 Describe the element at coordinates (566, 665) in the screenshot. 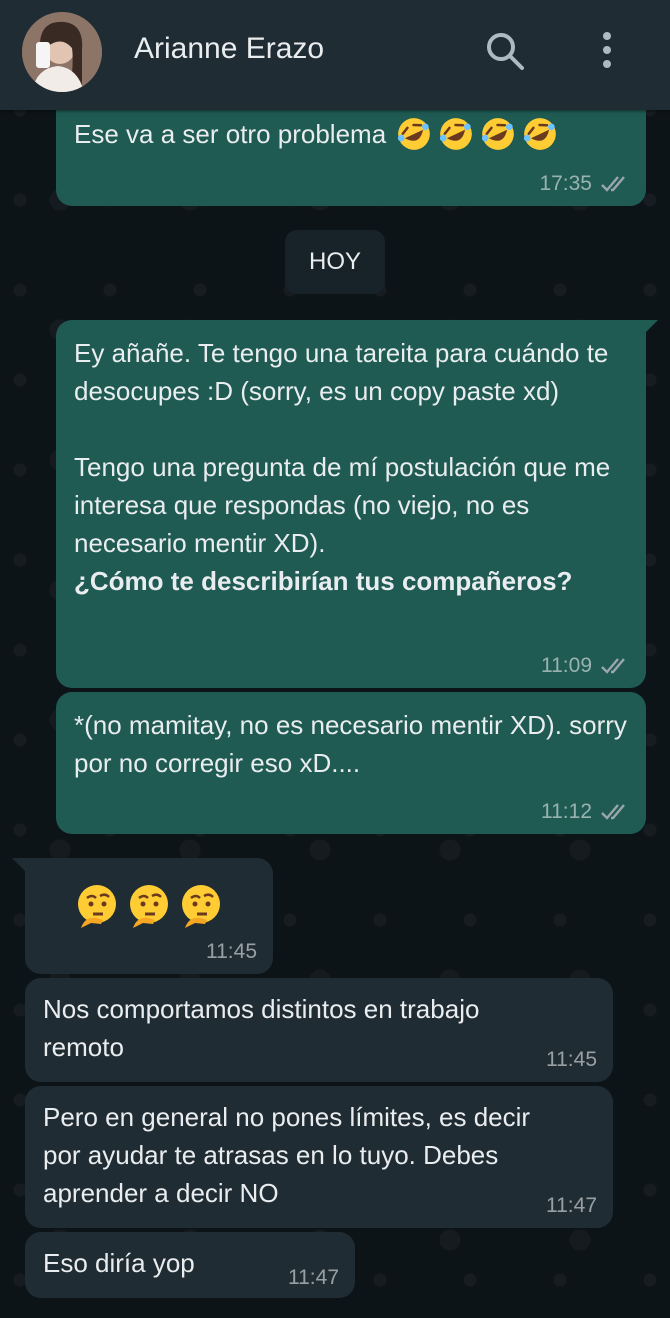

I see `message-time: 11:09` at that location.